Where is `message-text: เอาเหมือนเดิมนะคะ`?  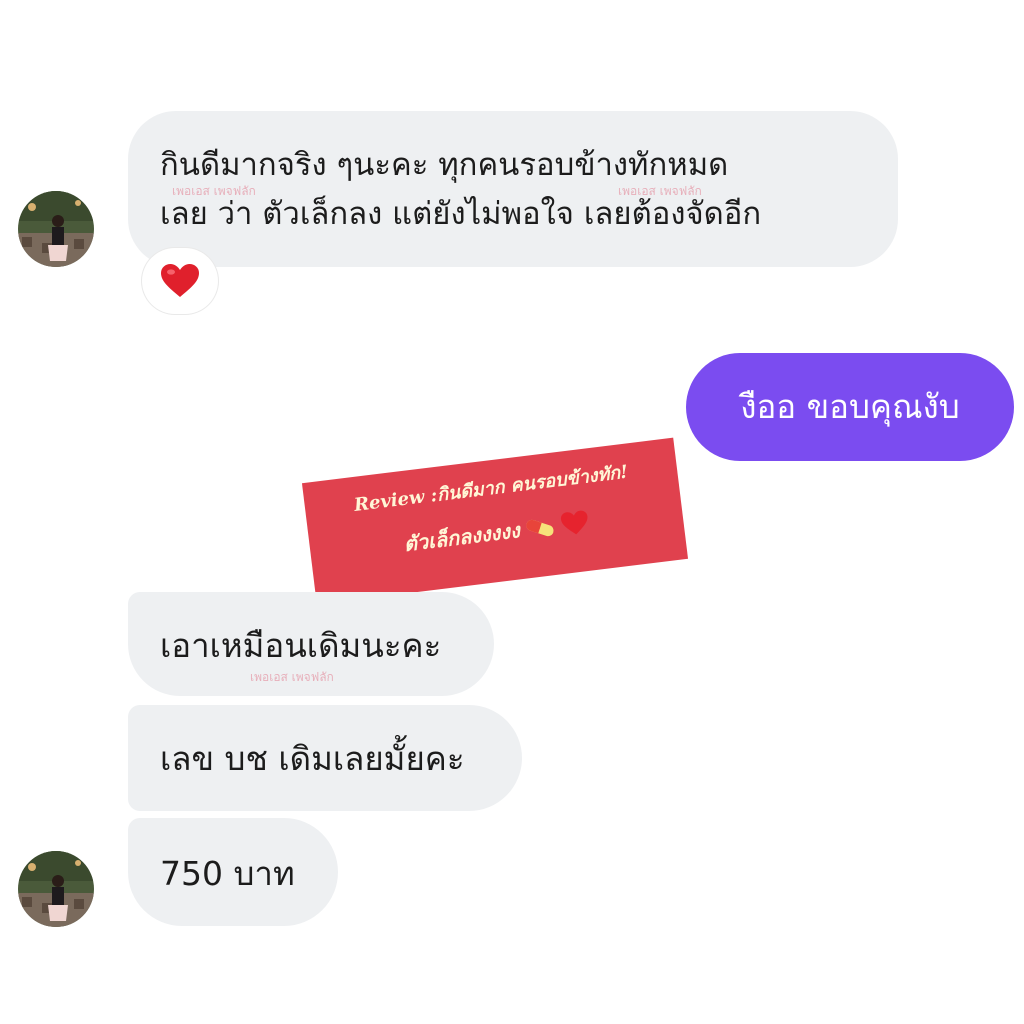 message-text: เอาเหมือนเดิมนะคะ is located at coordinates (301, 645).